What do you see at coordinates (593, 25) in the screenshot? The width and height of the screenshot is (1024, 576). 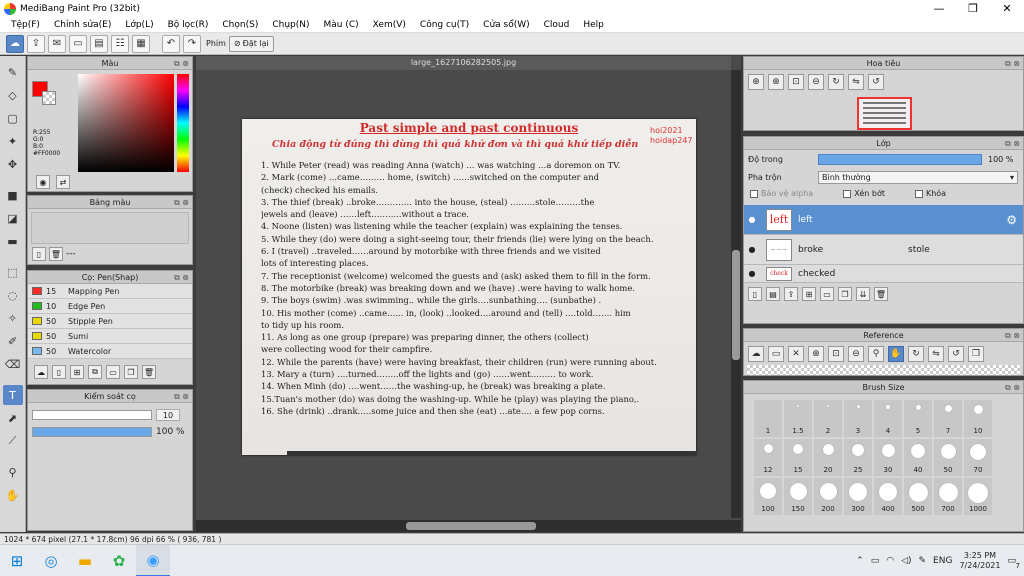 I see `menu-help: Help` at bounding box center [593, 25].